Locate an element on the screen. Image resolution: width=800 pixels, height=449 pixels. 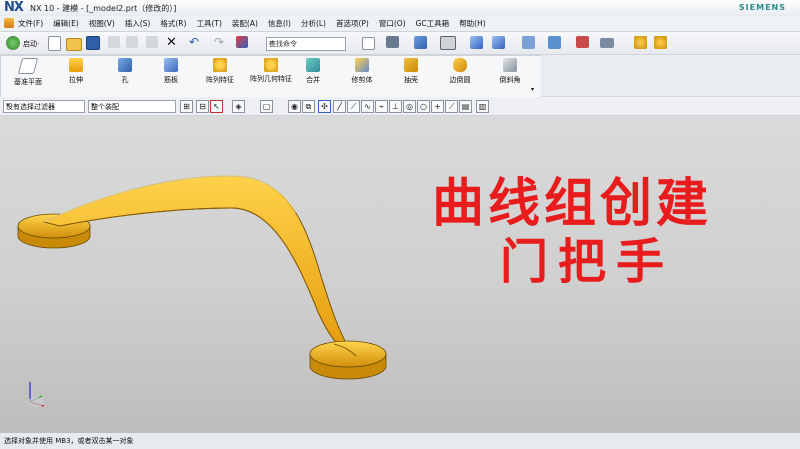
selection-filter-dropdown: 没有选择过滤器 ▾ is located at coordinates (44, 106).